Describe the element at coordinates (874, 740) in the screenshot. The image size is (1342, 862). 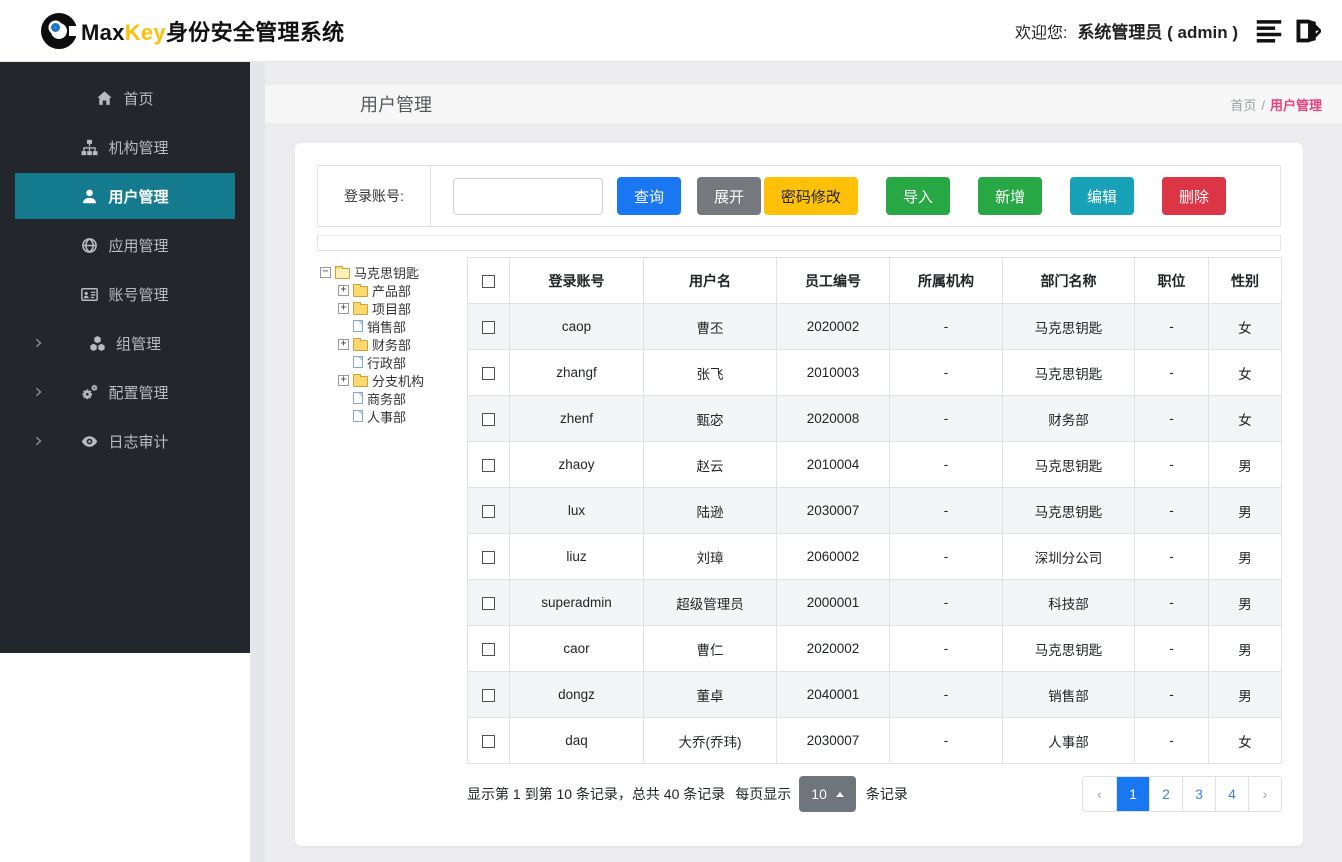
I see `table-row: daq 大乔(乔玮) 2030007- 人事部 - 女` at that location.